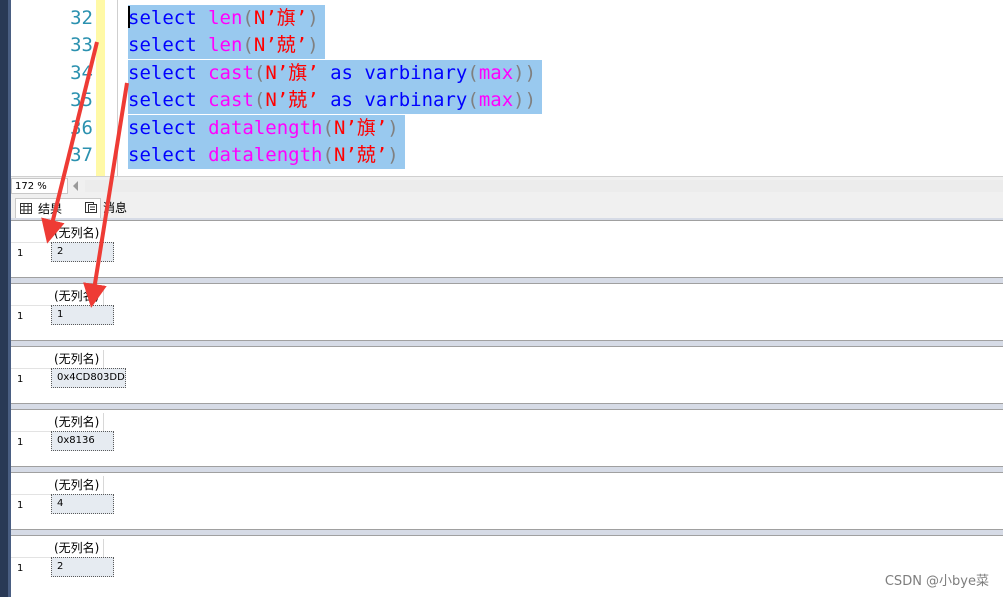  I want to click on result-grid: (无列名) 1 4, so click(507, 501).